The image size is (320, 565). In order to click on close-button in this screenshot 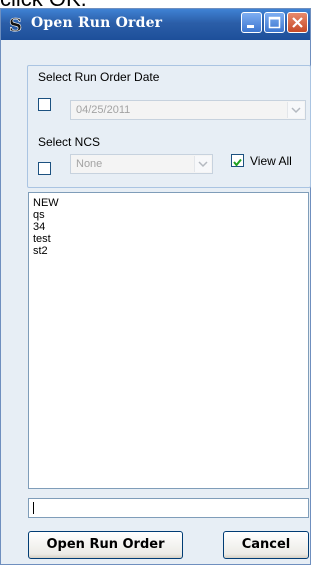, I will do `click(297, 22)`.